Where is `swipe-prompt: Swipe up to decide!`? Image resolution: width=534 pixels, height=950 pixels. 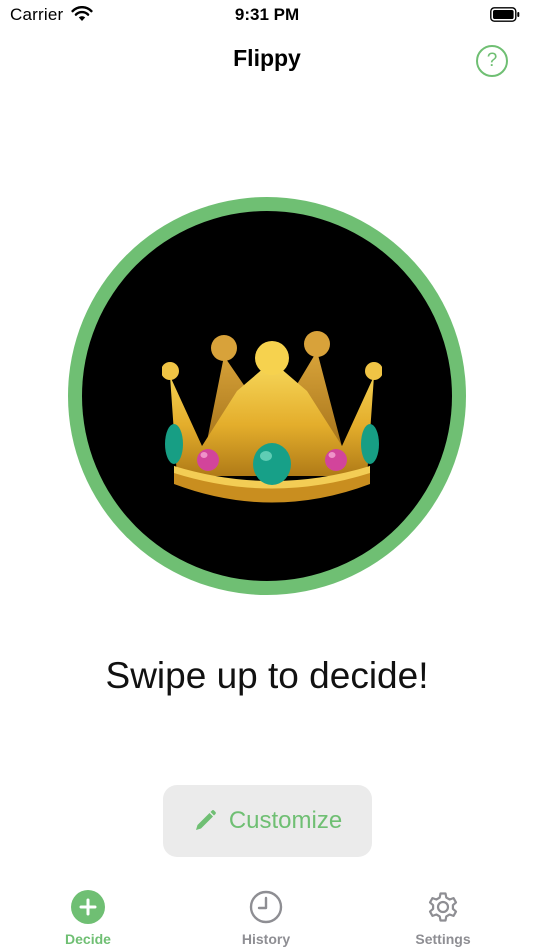 swipe-prompt: Swipe up to decide! is located at coordinates (267, 675).